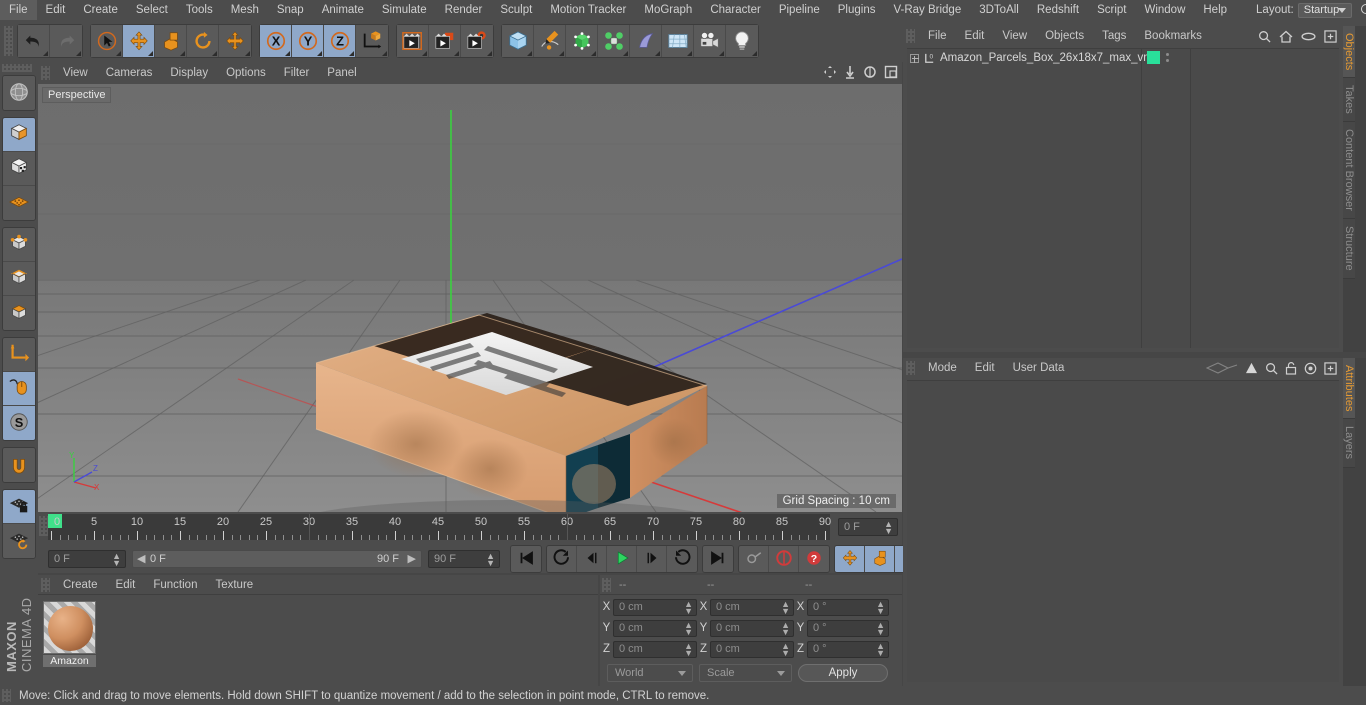  What do you see at coordinates (66, 41) in the screenshot?
I see `redo-button` at bounding box center [66, 41].